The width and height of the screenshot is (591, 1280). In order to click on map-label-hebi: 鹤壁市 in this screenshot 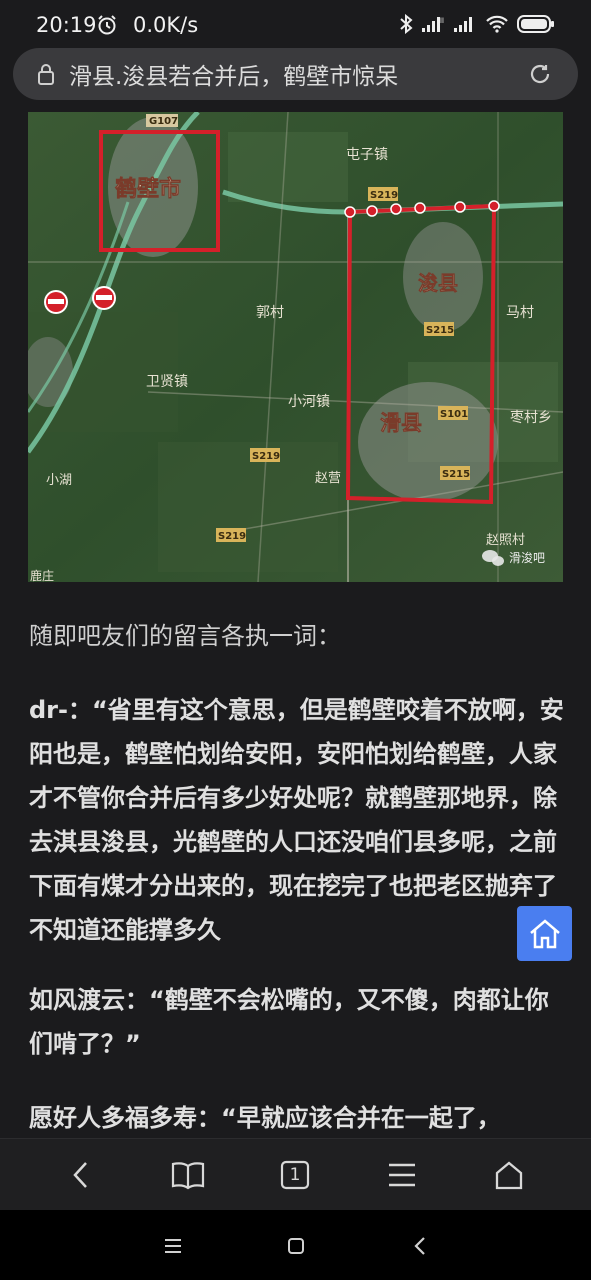, I will do `click(148, 189)`.